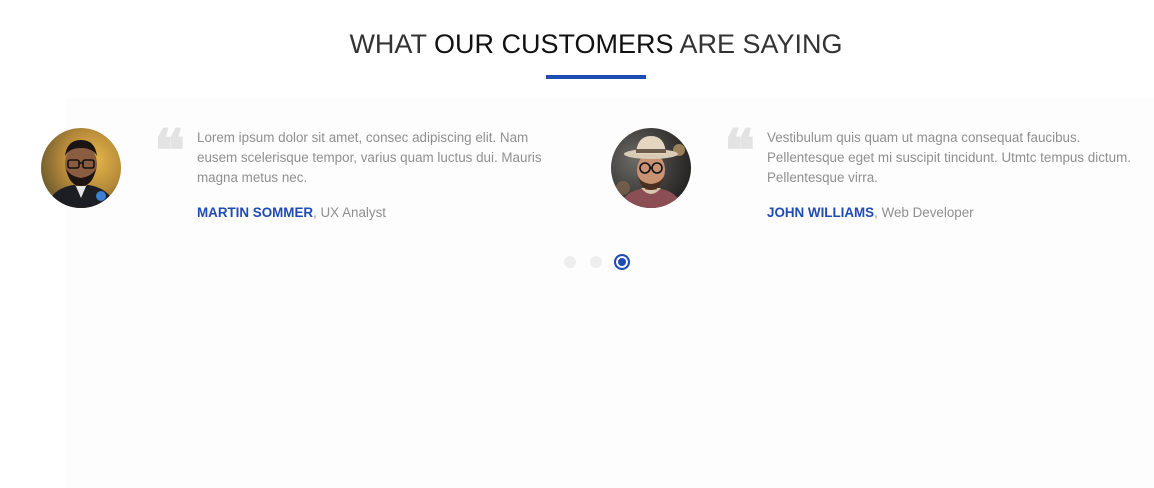 The width and height of the screenshot is (1154, 488). I want to click on section-title-highlight: OUR CUSTOMERS, so click(553, 44).